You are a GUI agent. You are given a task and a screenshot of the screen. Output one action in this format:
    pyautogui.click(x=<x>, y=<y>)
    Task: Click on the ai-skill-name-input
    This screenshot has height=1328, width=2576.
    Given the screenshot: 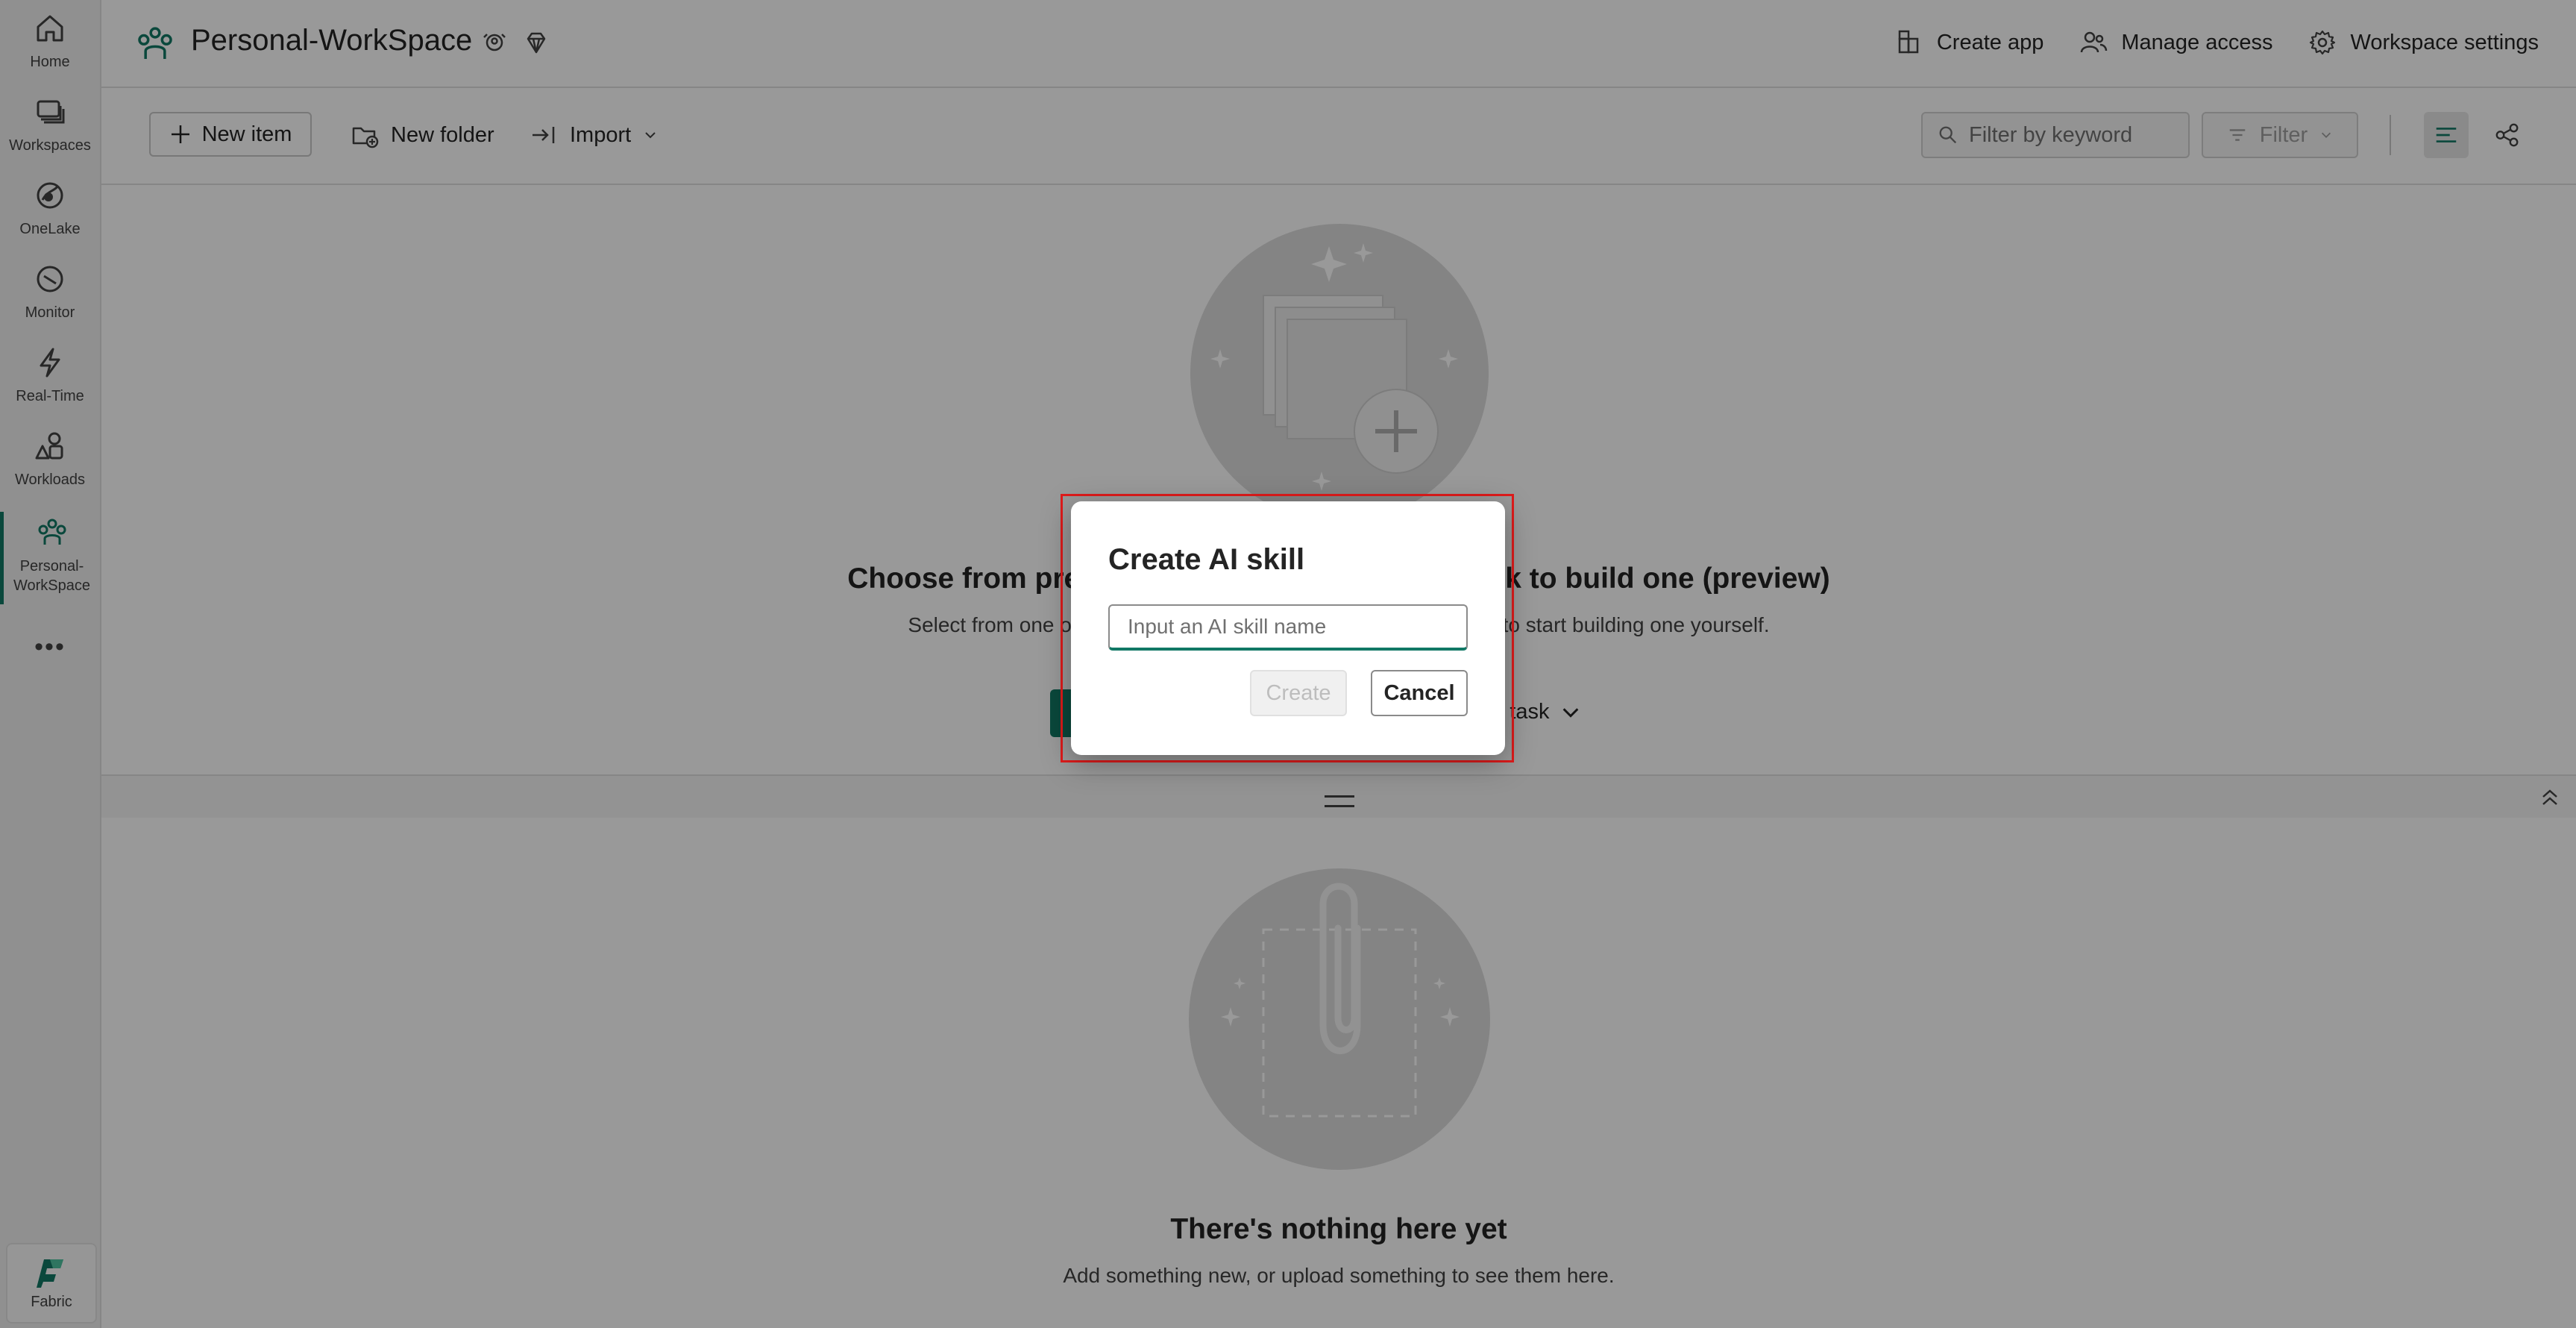 What is the action you would take?
    pyautogui.click(x=1288, y=627)
    